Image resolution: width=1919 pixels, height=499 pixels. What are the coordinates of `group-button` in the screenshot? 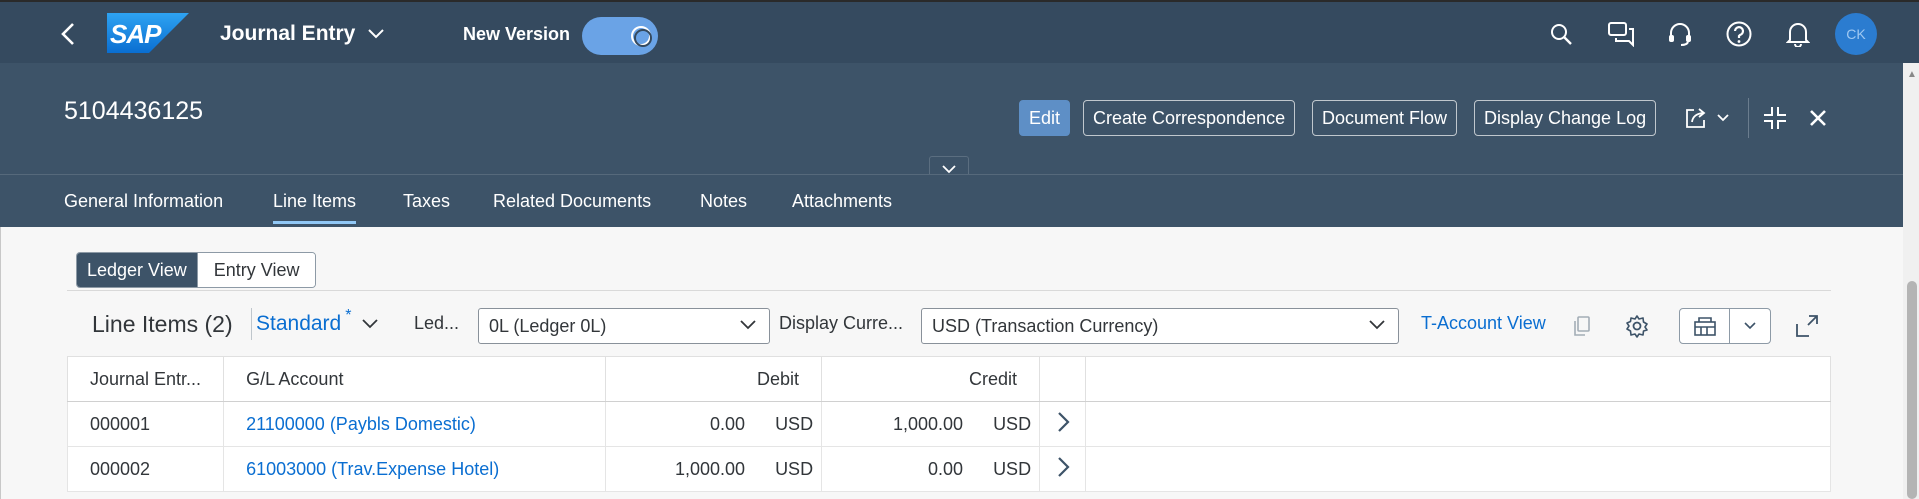 It's located at (1725, 326).